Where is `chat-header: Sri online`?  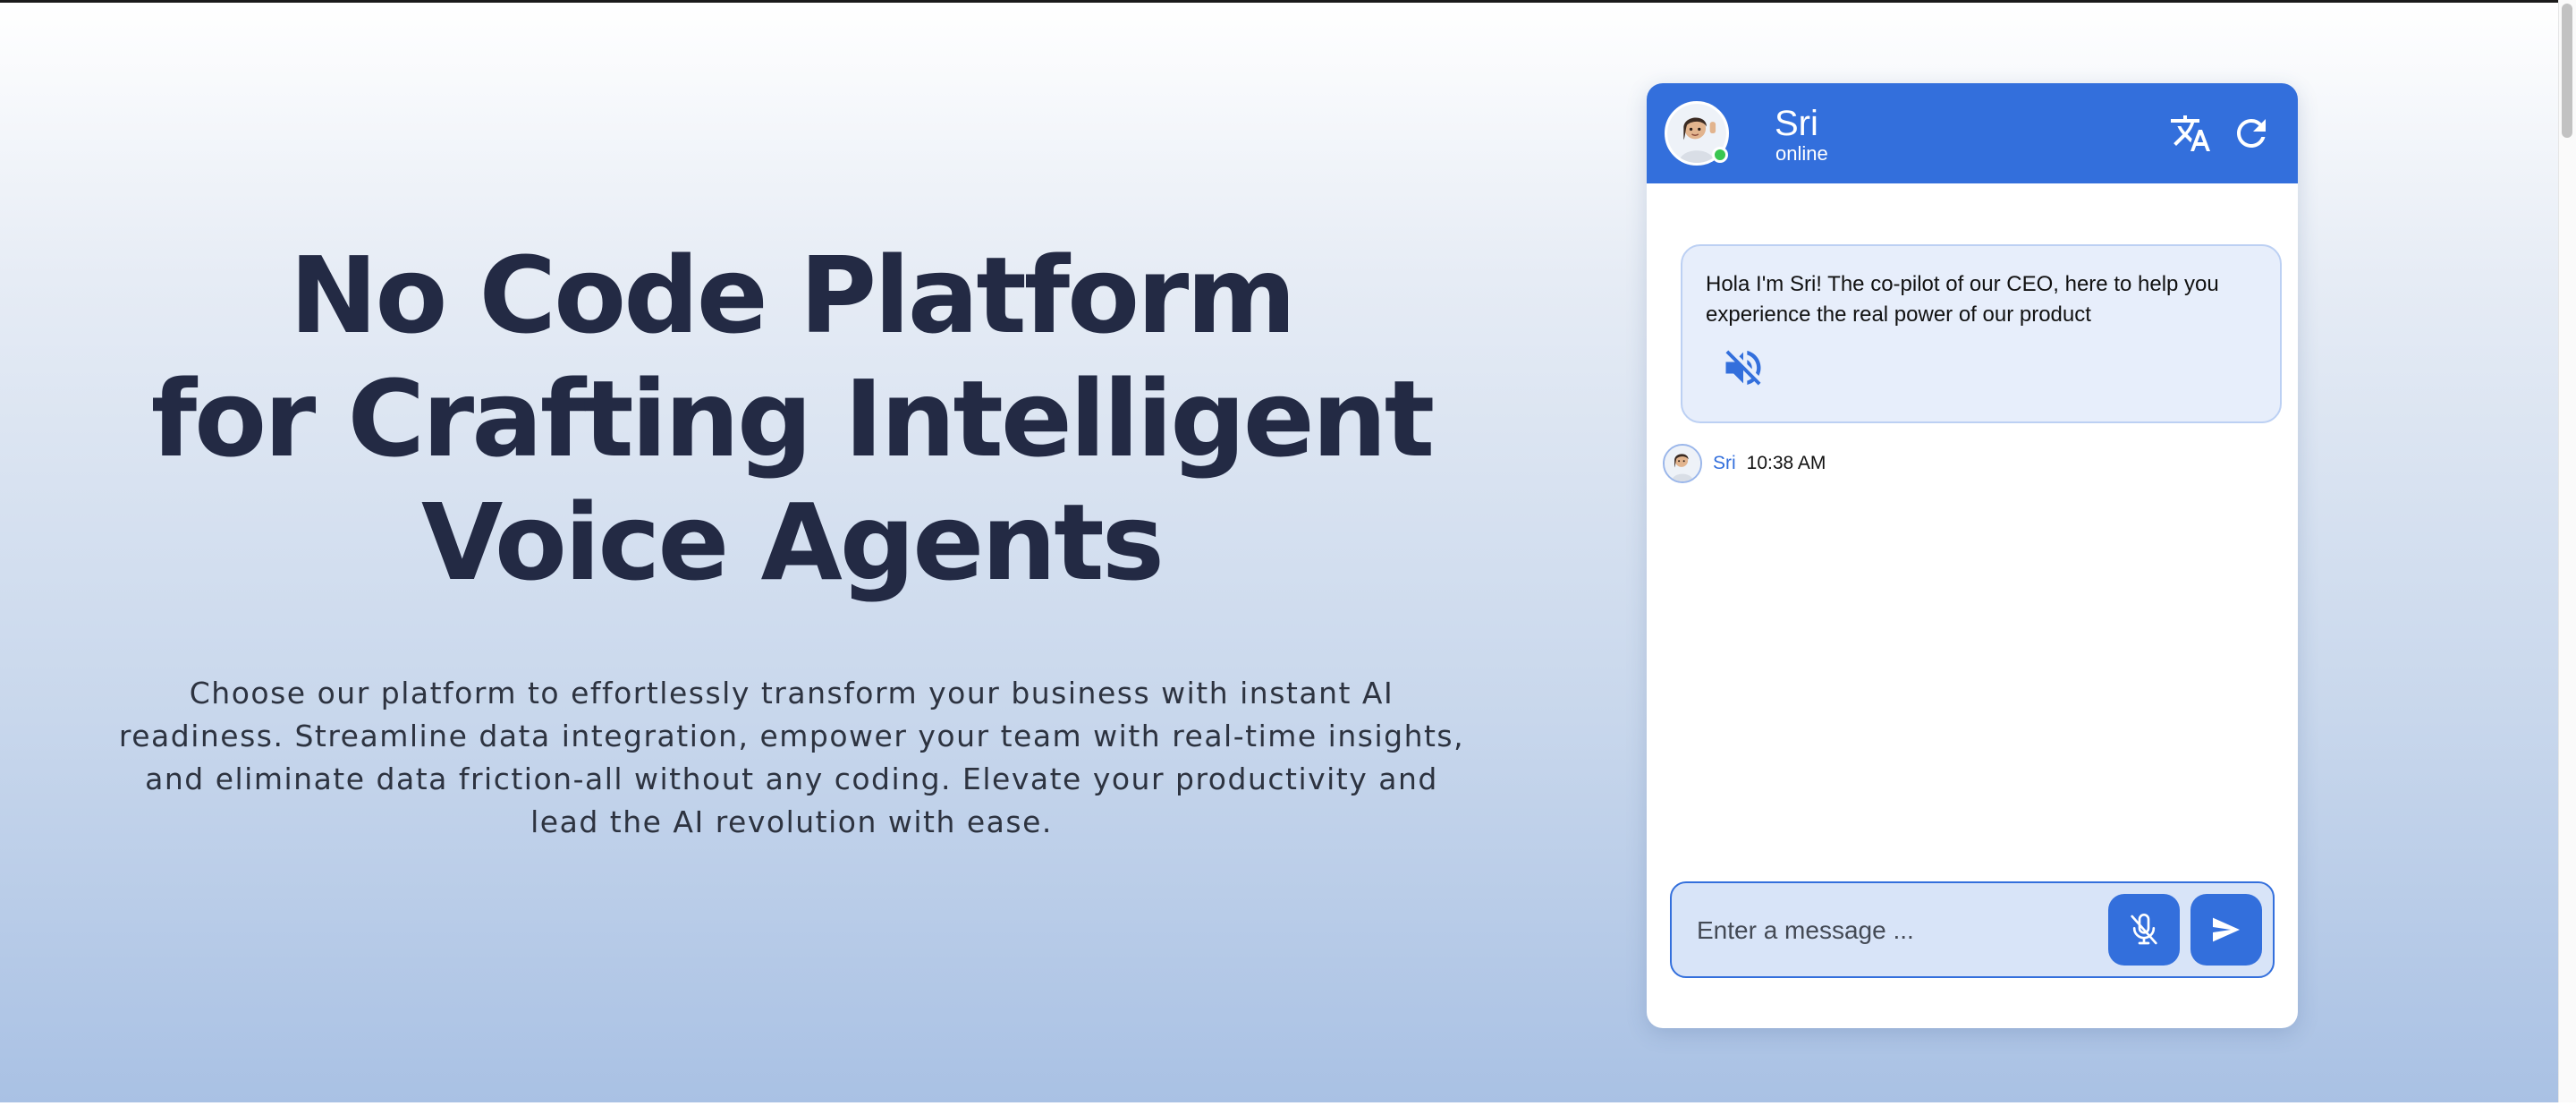 chat-header: Sri online is located at coordinates (1972, 133).